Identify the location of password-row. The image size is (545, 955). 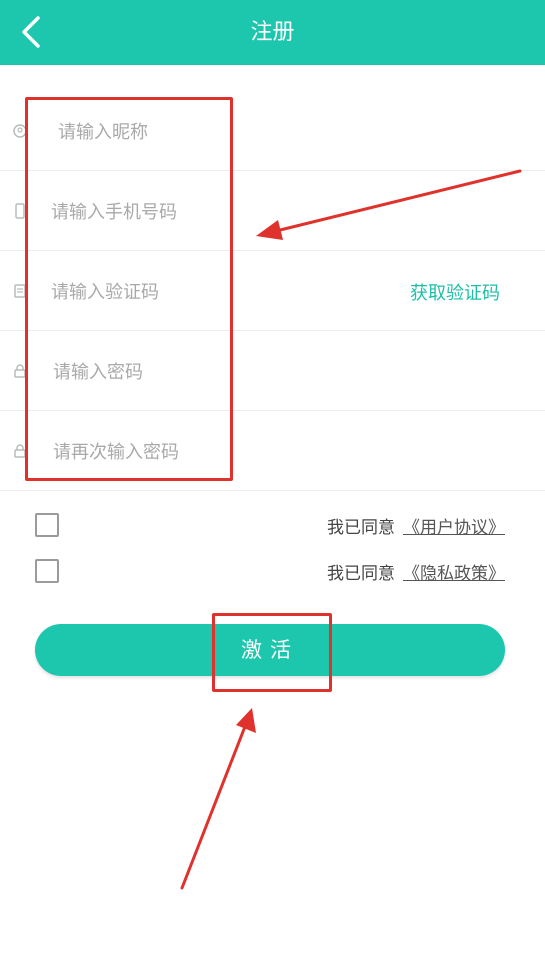
(272, 371).